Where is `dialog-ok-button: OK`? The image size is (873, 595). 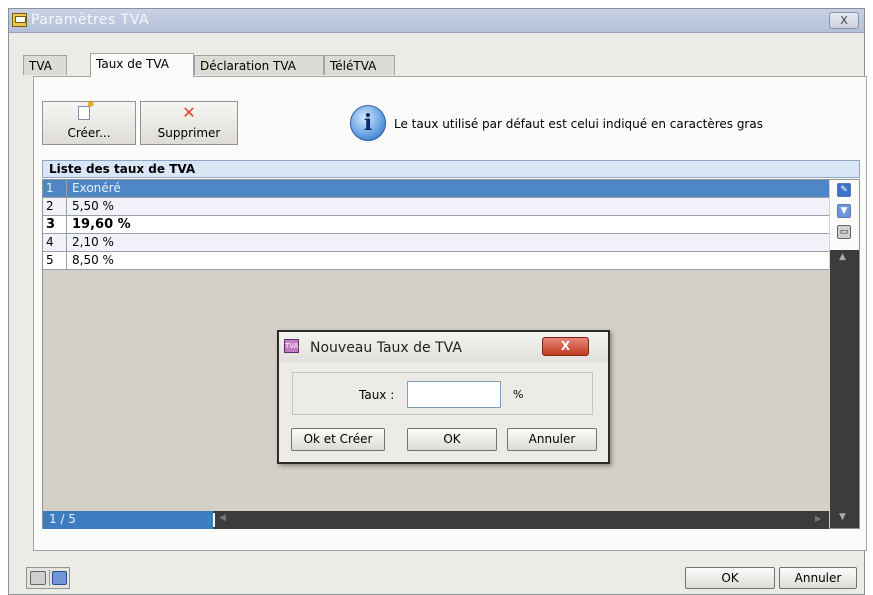 dialog-ok-button: OK is located at coordinates (452, 439).